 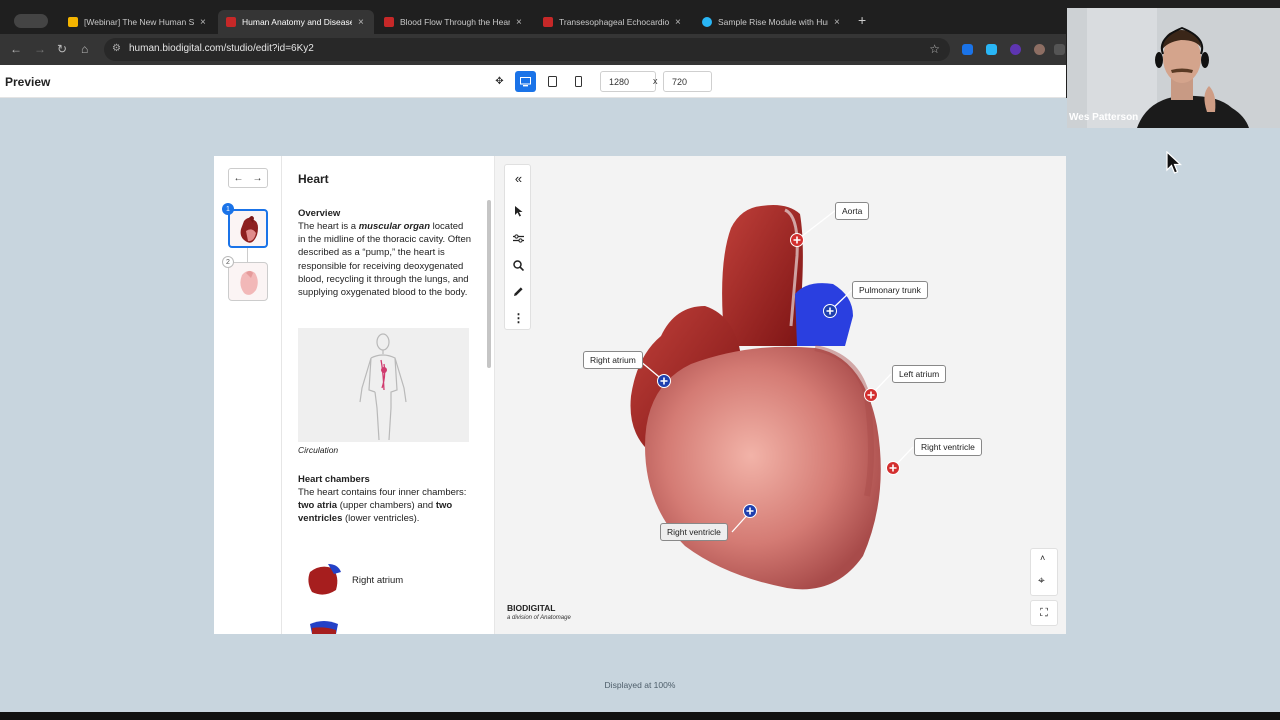 I want to click on search-icon, so click(x=518, y=265).